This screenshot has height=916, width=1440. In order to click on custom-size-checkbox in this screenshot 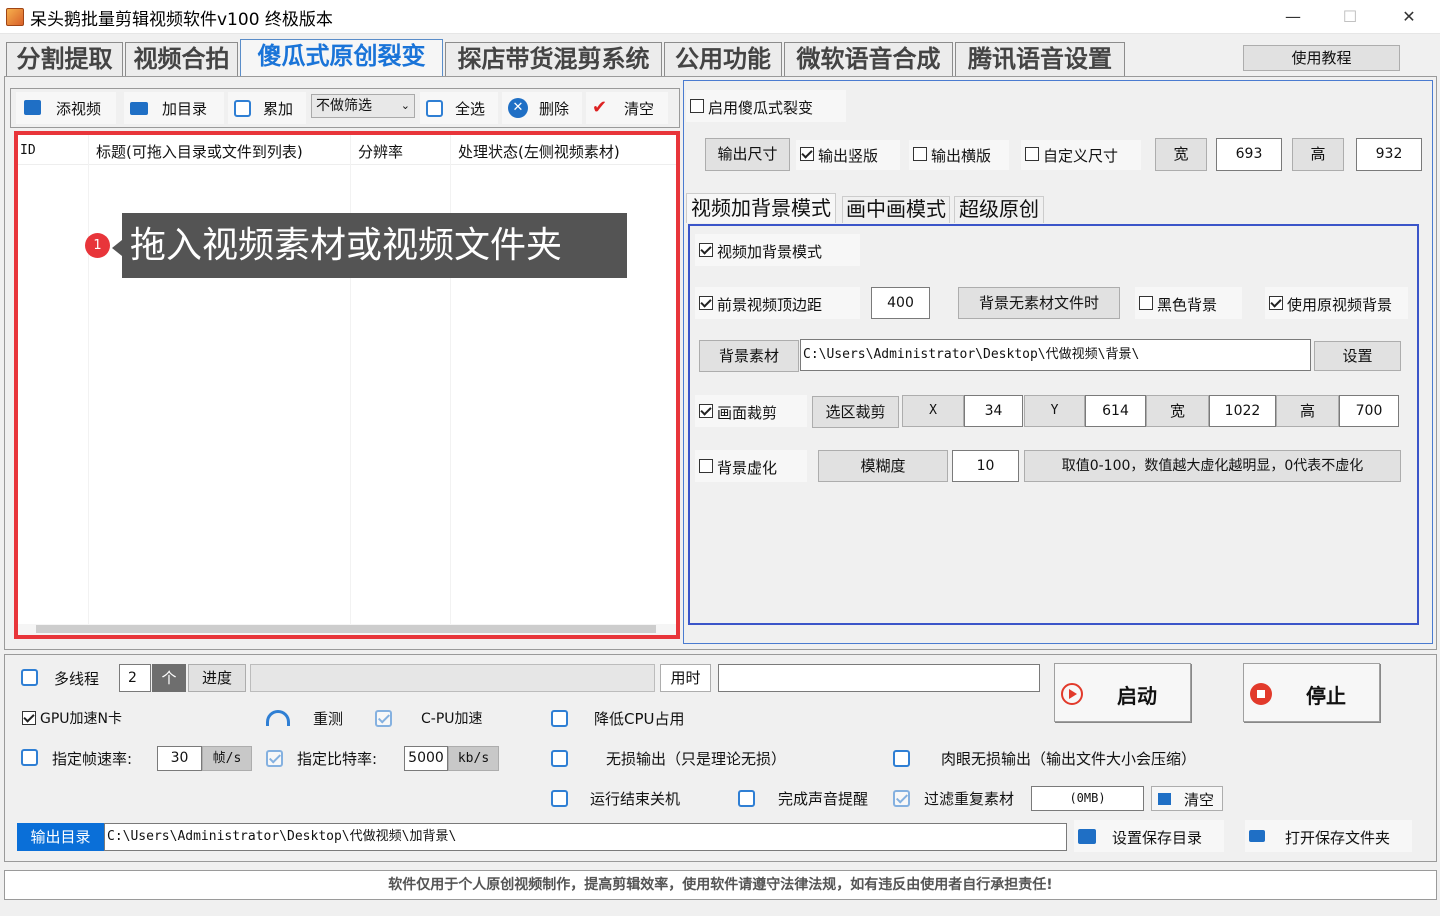, I will do `click(1032, 154)`.